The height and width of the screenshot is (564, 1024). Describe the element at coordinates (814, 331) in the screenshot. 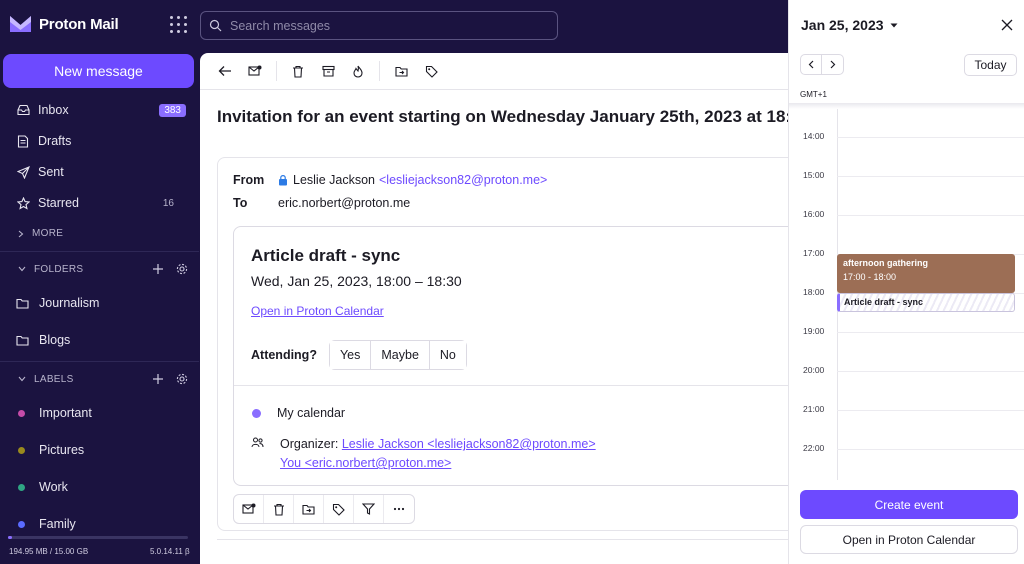

I see `hour-label: 19:00` at that location.